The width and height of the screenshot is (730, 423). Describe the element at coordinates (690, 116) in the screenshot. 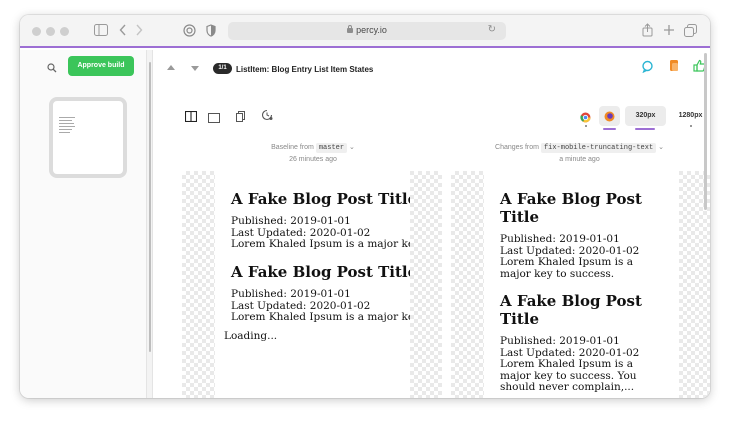

I see `width-1280-button: 1280px` at that location.